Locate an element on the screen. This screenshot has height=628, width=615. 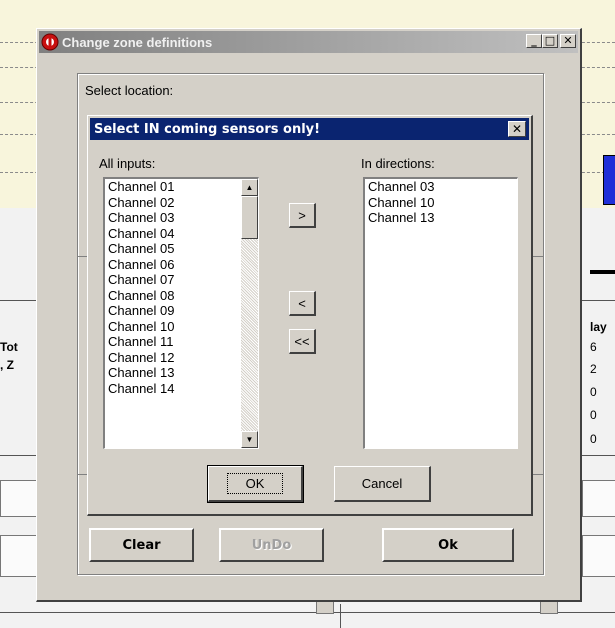
all-inputs-list-item: Channel 05 is located at coordinates (141, 249).